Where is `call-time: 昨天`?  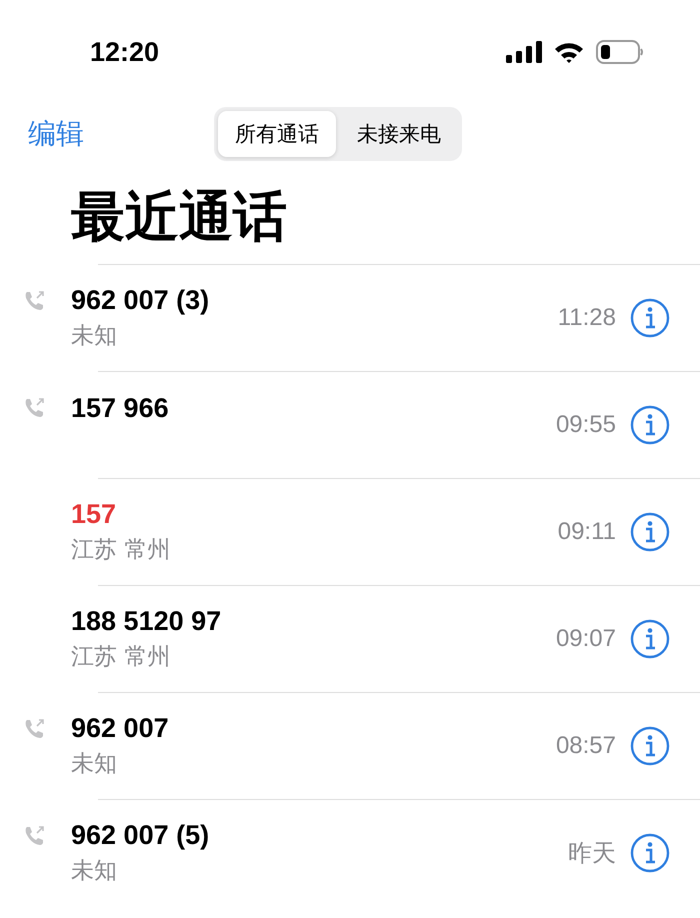
call-time: 昨天 is located at coordinates (592, 854).